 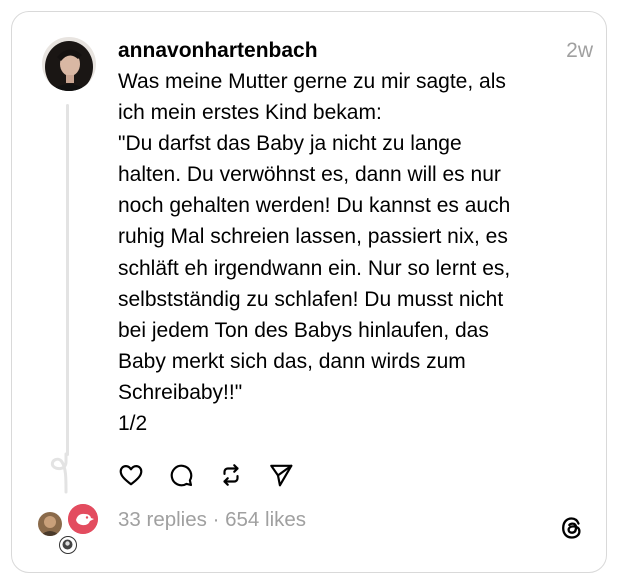 I want to click on post-text-line: bei jedem Ton des Babys hinlaufen, das, so click(x=303, y=330).